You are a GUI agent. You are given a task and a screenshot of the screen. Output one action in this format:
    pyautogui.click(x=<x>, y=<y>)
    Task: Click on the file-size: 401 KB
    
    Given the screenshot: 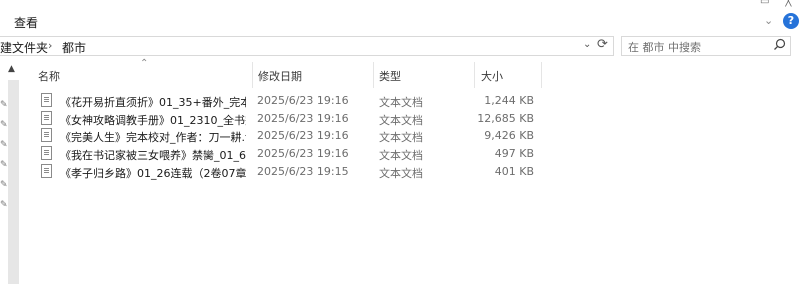 What is the action you would take?
    pyautogui.click(x=514, y=171)
    